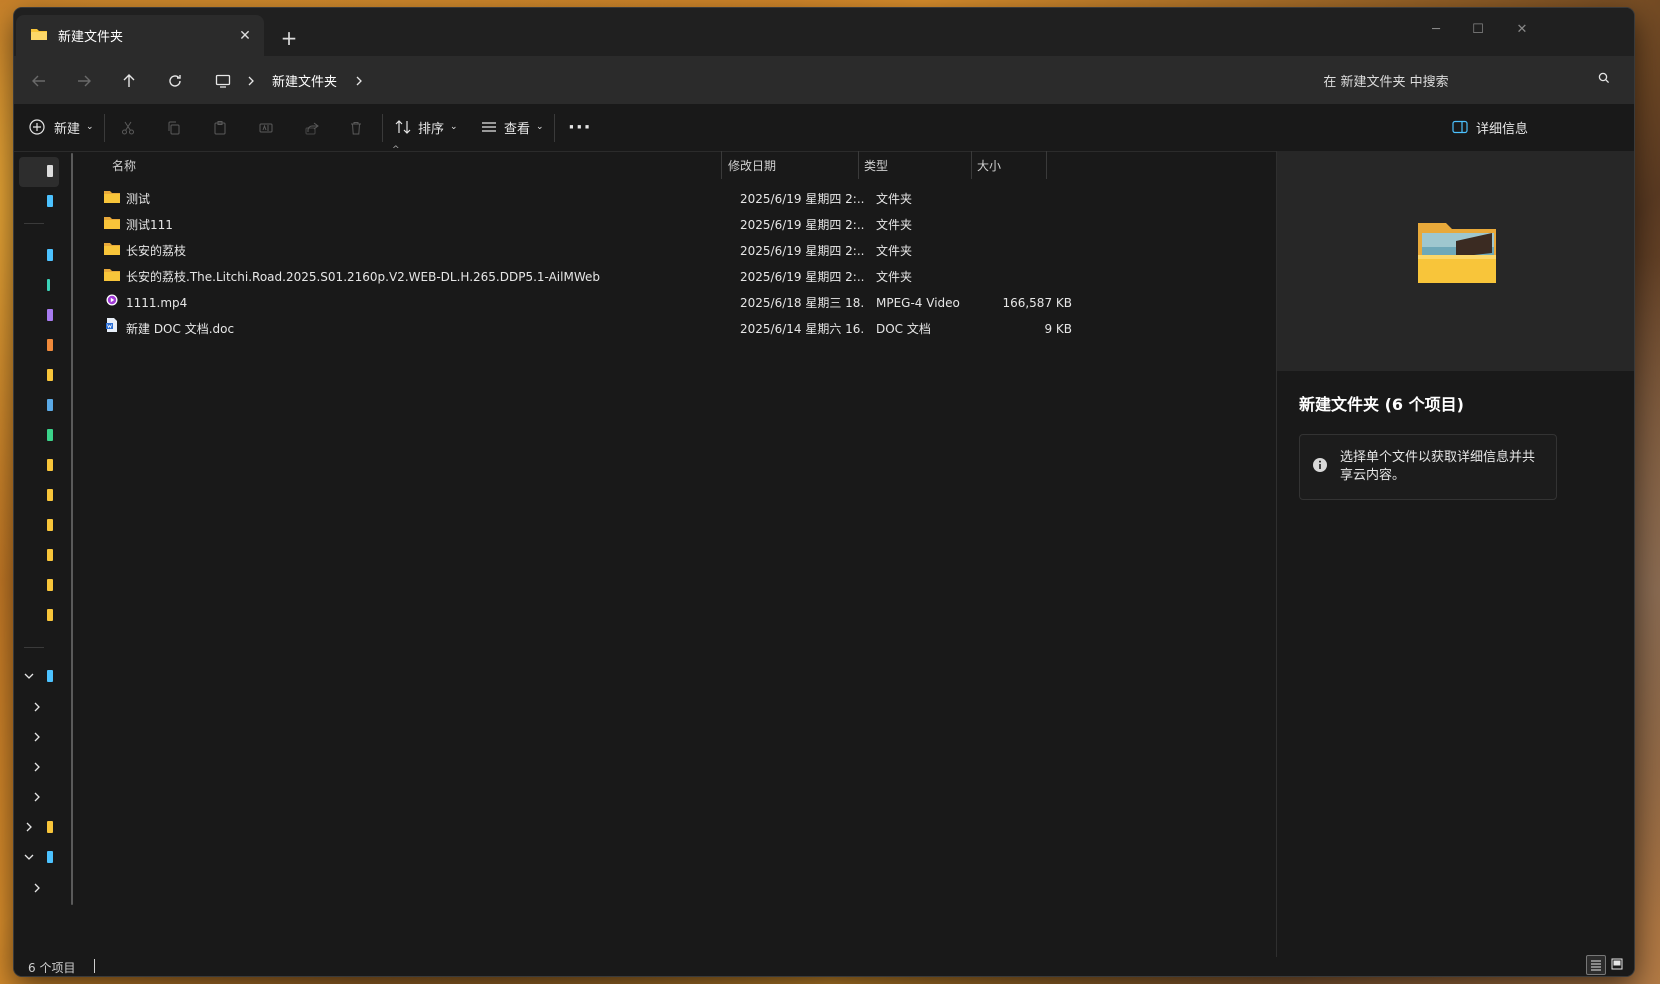  I want to click on delete-icon, so click(356, 128).